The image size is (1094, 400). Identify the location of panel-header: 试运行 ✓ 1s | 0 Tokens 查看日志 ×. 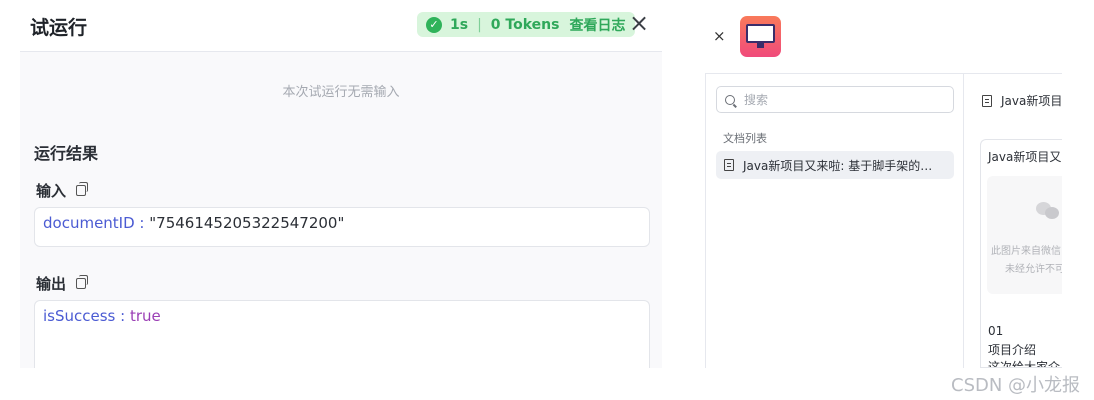
(341, 26).